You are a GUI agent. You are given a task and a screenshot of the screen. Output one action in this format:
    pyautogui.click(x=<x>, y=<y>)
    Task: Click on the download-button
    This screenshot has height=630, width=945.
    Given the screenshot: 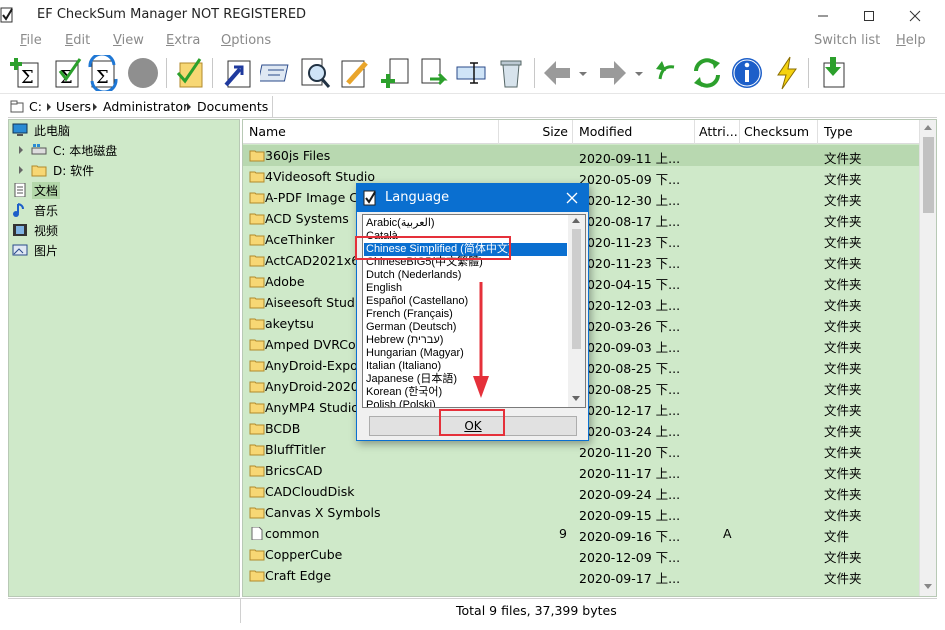 What is the action you would take?
    pyautogui.click(x=833, y=73)
    